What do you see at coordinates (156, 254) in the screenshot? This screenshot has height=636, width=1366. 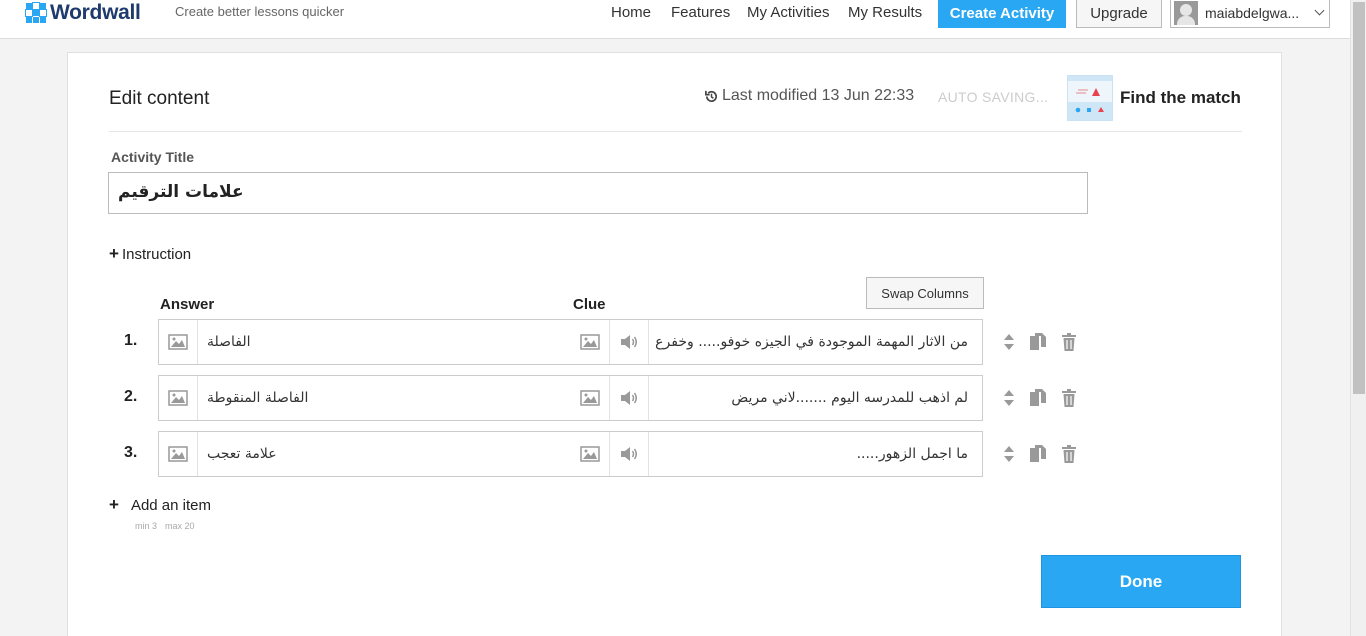 I see `instruction-label: Instruction` at bounding box center [156, 254].